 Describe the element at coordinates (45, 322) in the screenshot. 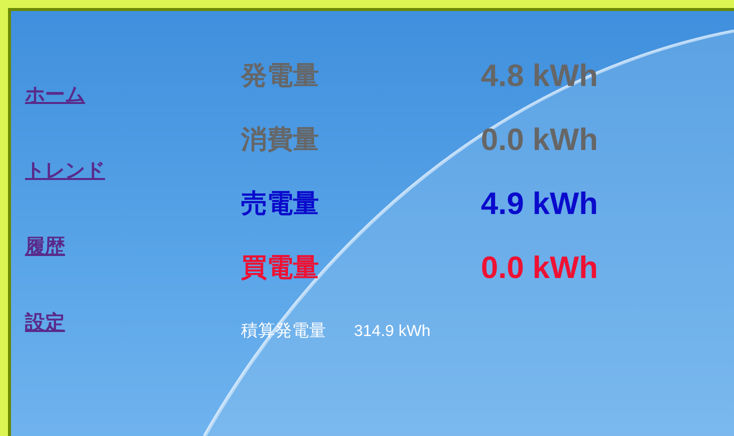

I see `nav-link: 設定` at that location.